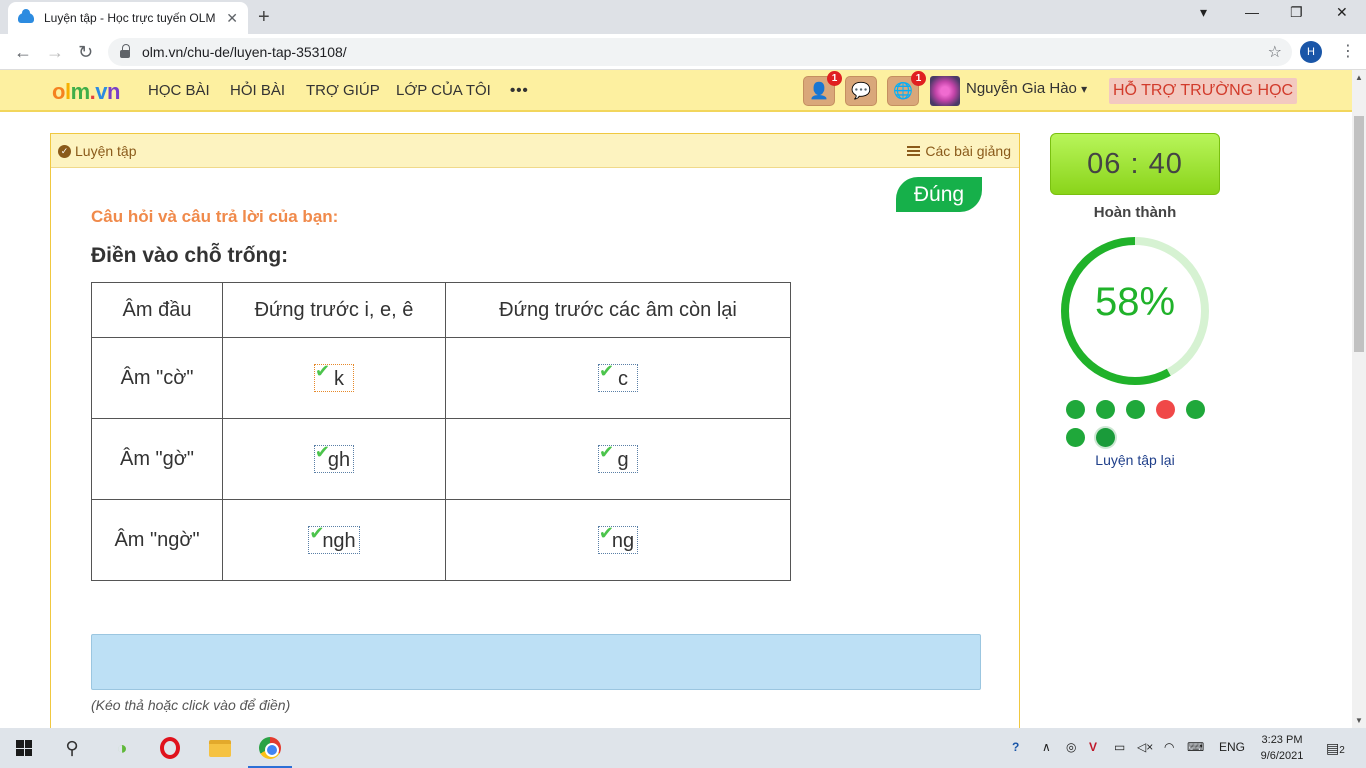  I want to click on answer-cell: ✔ c, so click(618, 378).